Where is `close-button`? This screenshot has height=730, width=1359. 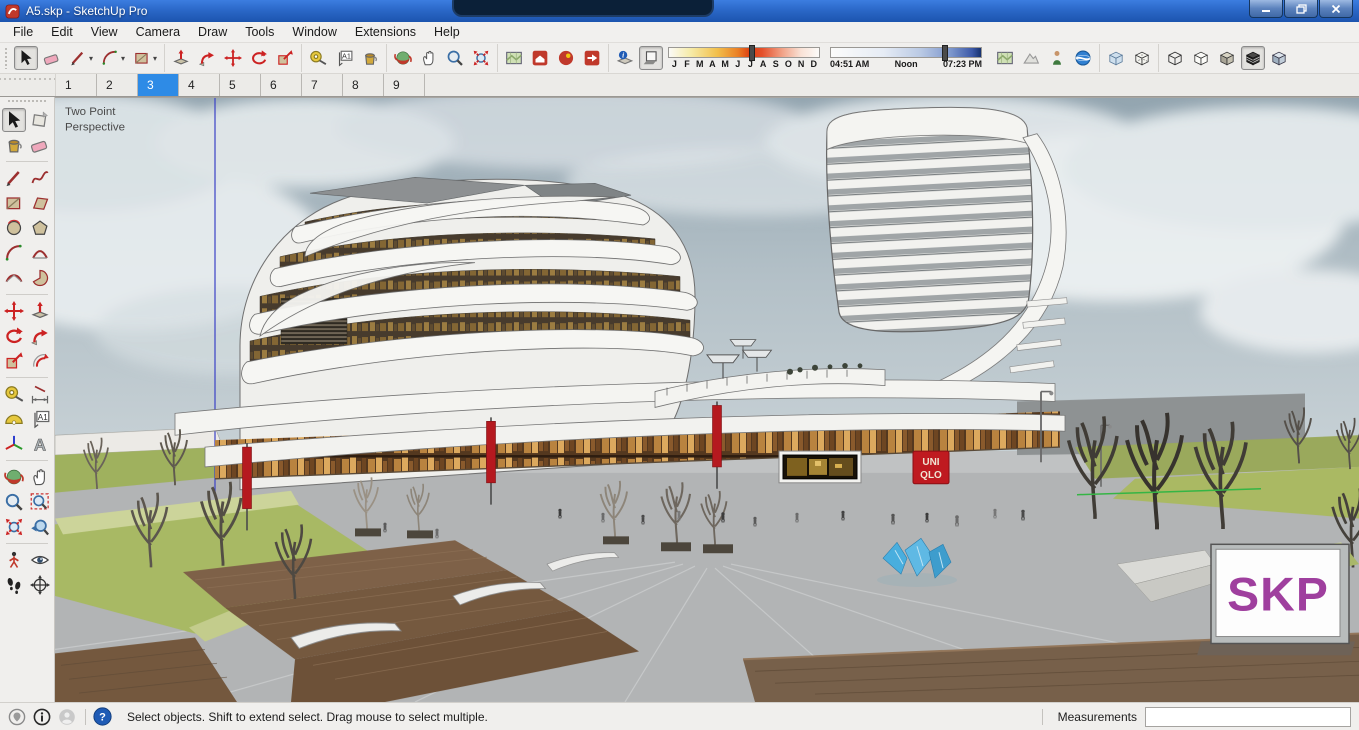 close-button is located at coordinates (1336, 9).